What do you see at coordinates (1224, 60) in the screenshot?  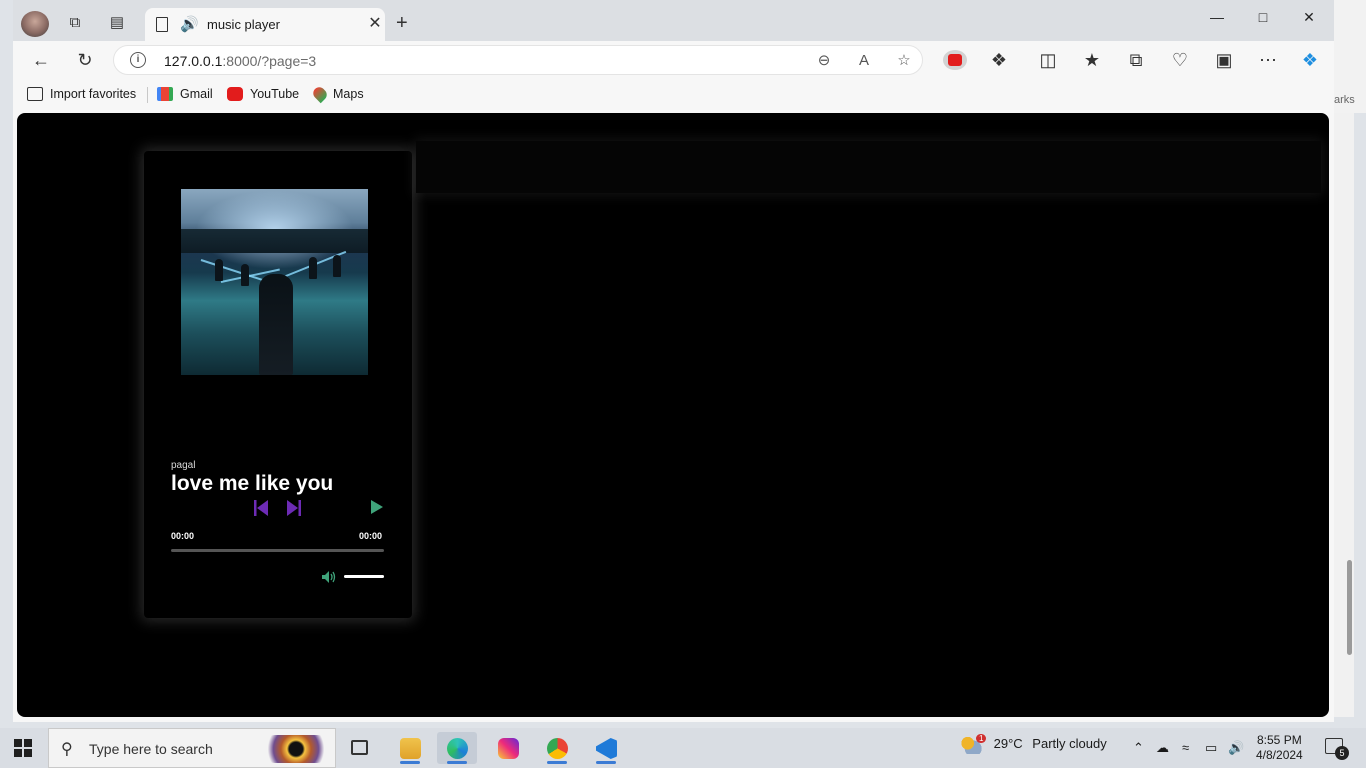 I see `screenshot-icon: ▣` at bounding box center [1224, 60].